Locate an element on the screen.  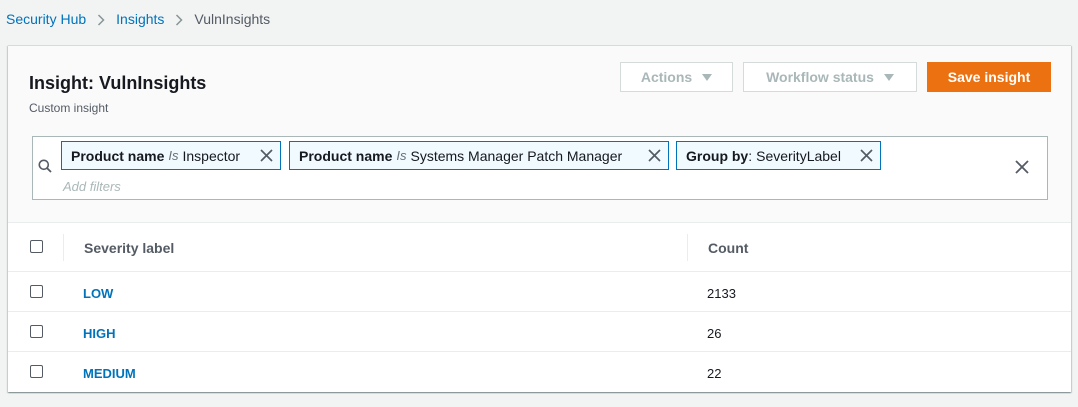
page-subtitle: Custom insight is located at coordinates (69, 108).